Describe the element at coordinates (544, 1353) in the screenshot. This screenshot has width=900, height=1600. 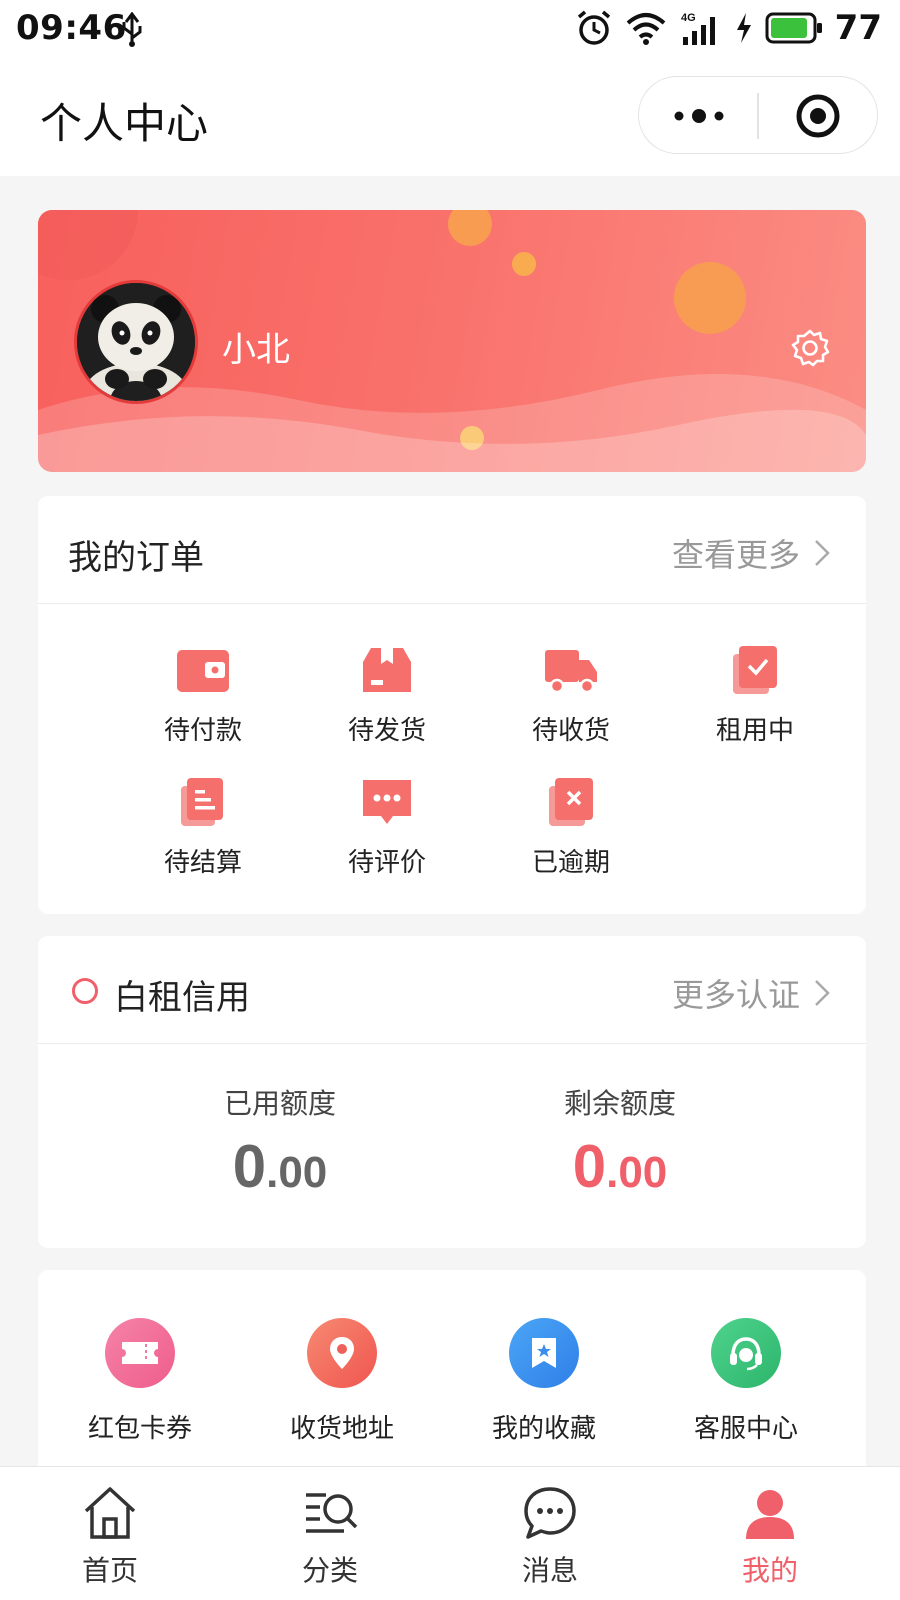
I see `bookmark-icon` at that location.